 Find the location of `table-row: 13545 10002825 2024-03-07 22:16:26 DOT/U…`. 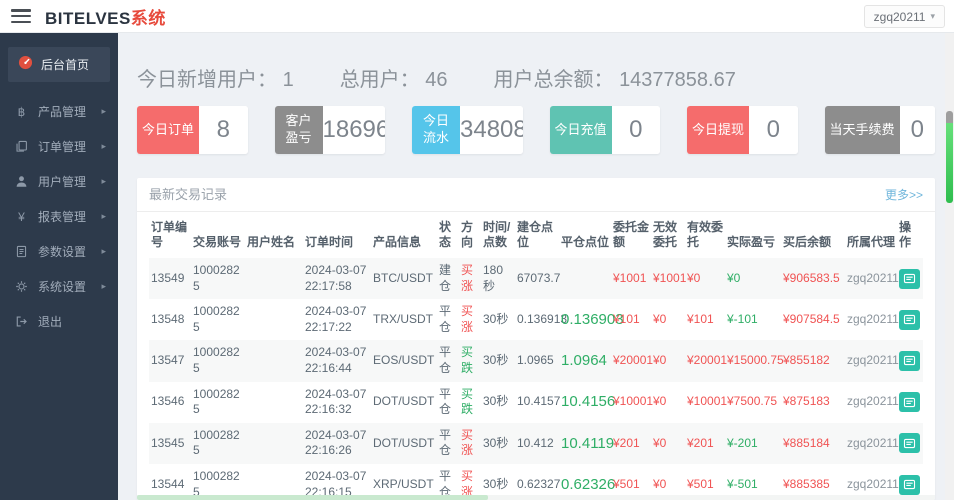

table-row: 13545 10002825 2024-03-07 22:16:26 DOT/U… is located at coordinates (536, 443).